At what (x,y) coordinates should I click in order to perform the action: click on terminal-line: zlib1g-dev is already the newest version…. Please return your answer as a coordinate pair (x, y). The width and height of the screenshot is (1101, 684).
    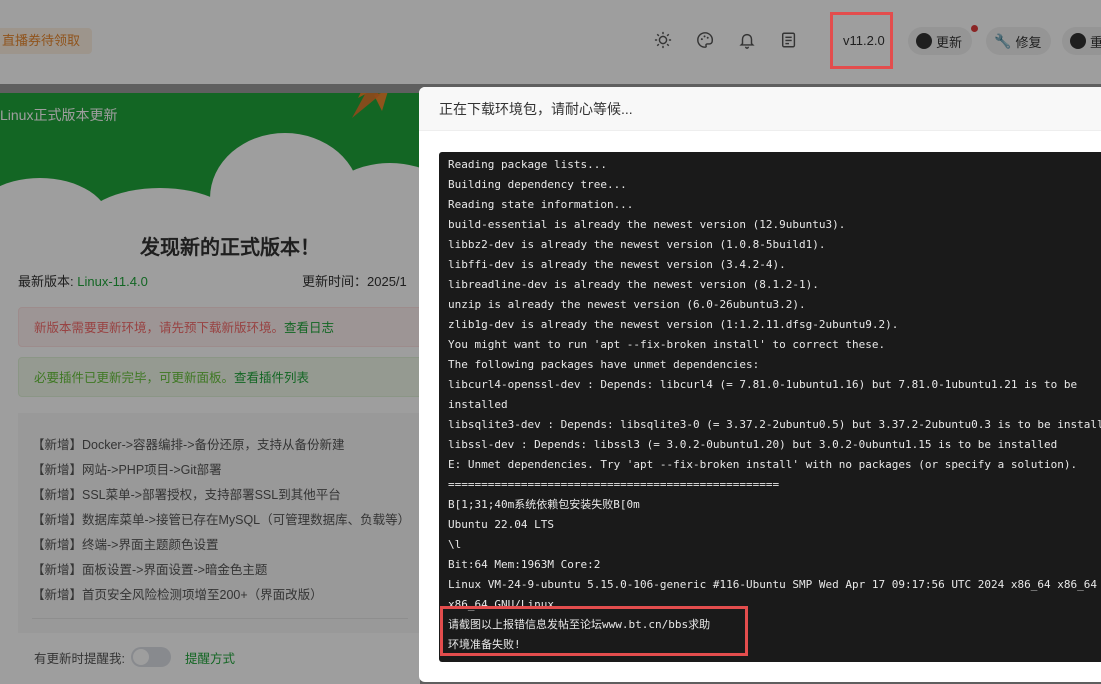
    Looking at the image, I should click on (673, 324).